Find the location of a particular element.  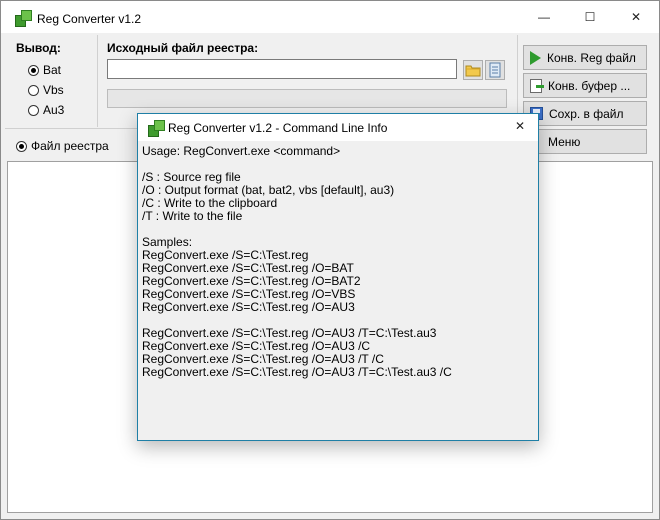

clipboard-icon is located at coordinates (537, 85).